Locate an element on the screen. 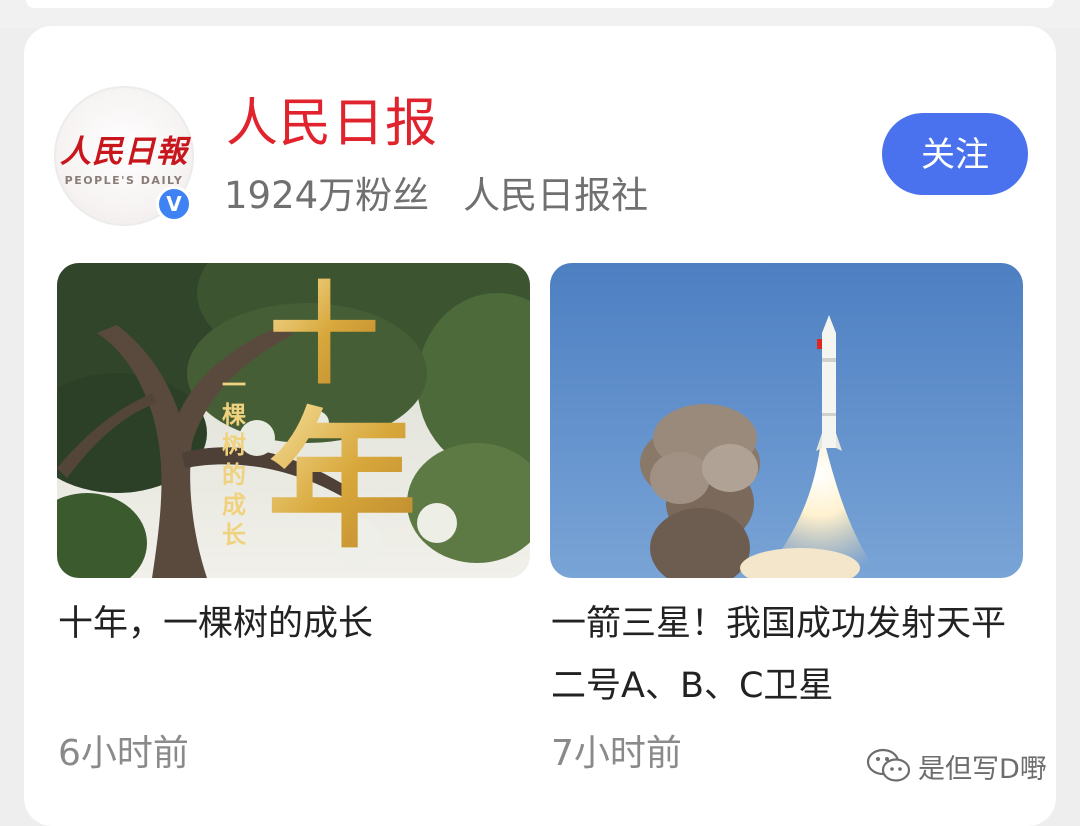 This screenshot has height=826, width=1080. wechat-icon is located at coordinates (888, 765).